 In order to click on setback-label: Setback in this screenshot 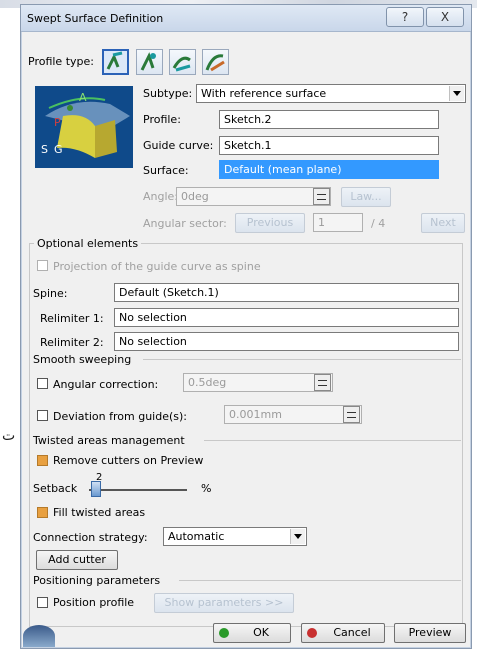, I will do `click(55, 488)`.